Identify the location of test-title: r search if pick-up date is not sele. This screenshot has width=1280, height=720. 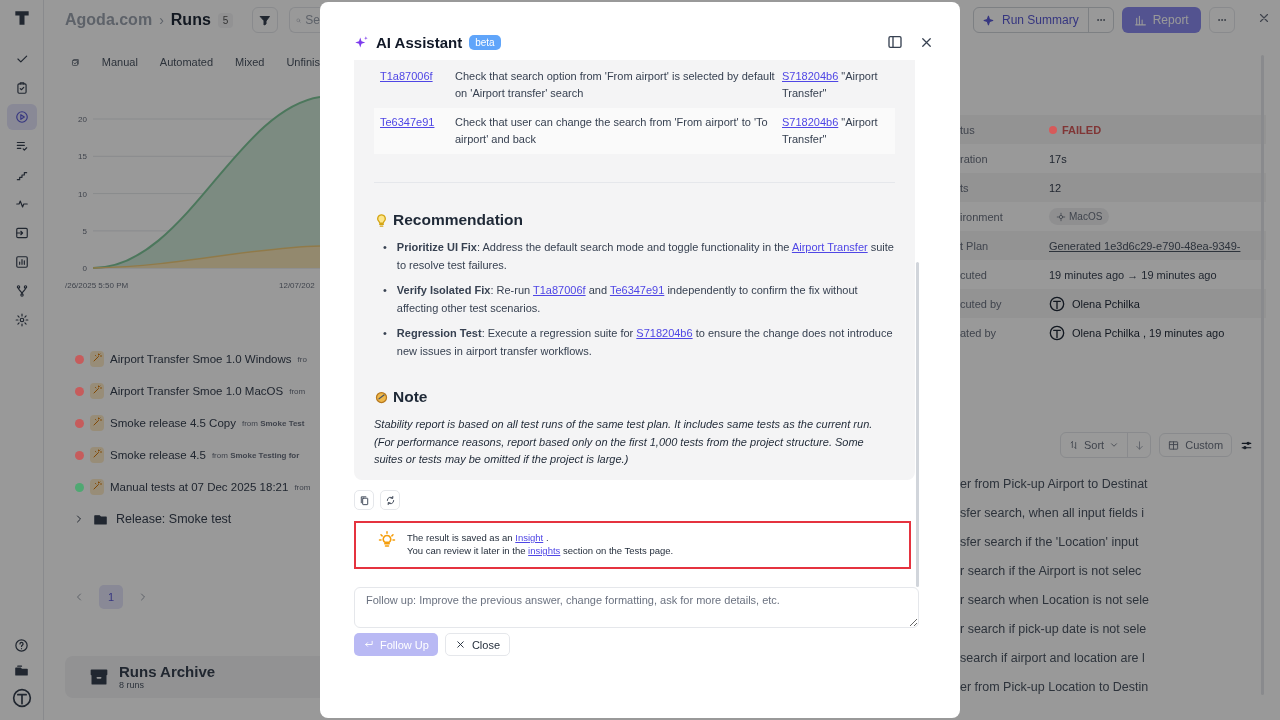
(1053, 628).